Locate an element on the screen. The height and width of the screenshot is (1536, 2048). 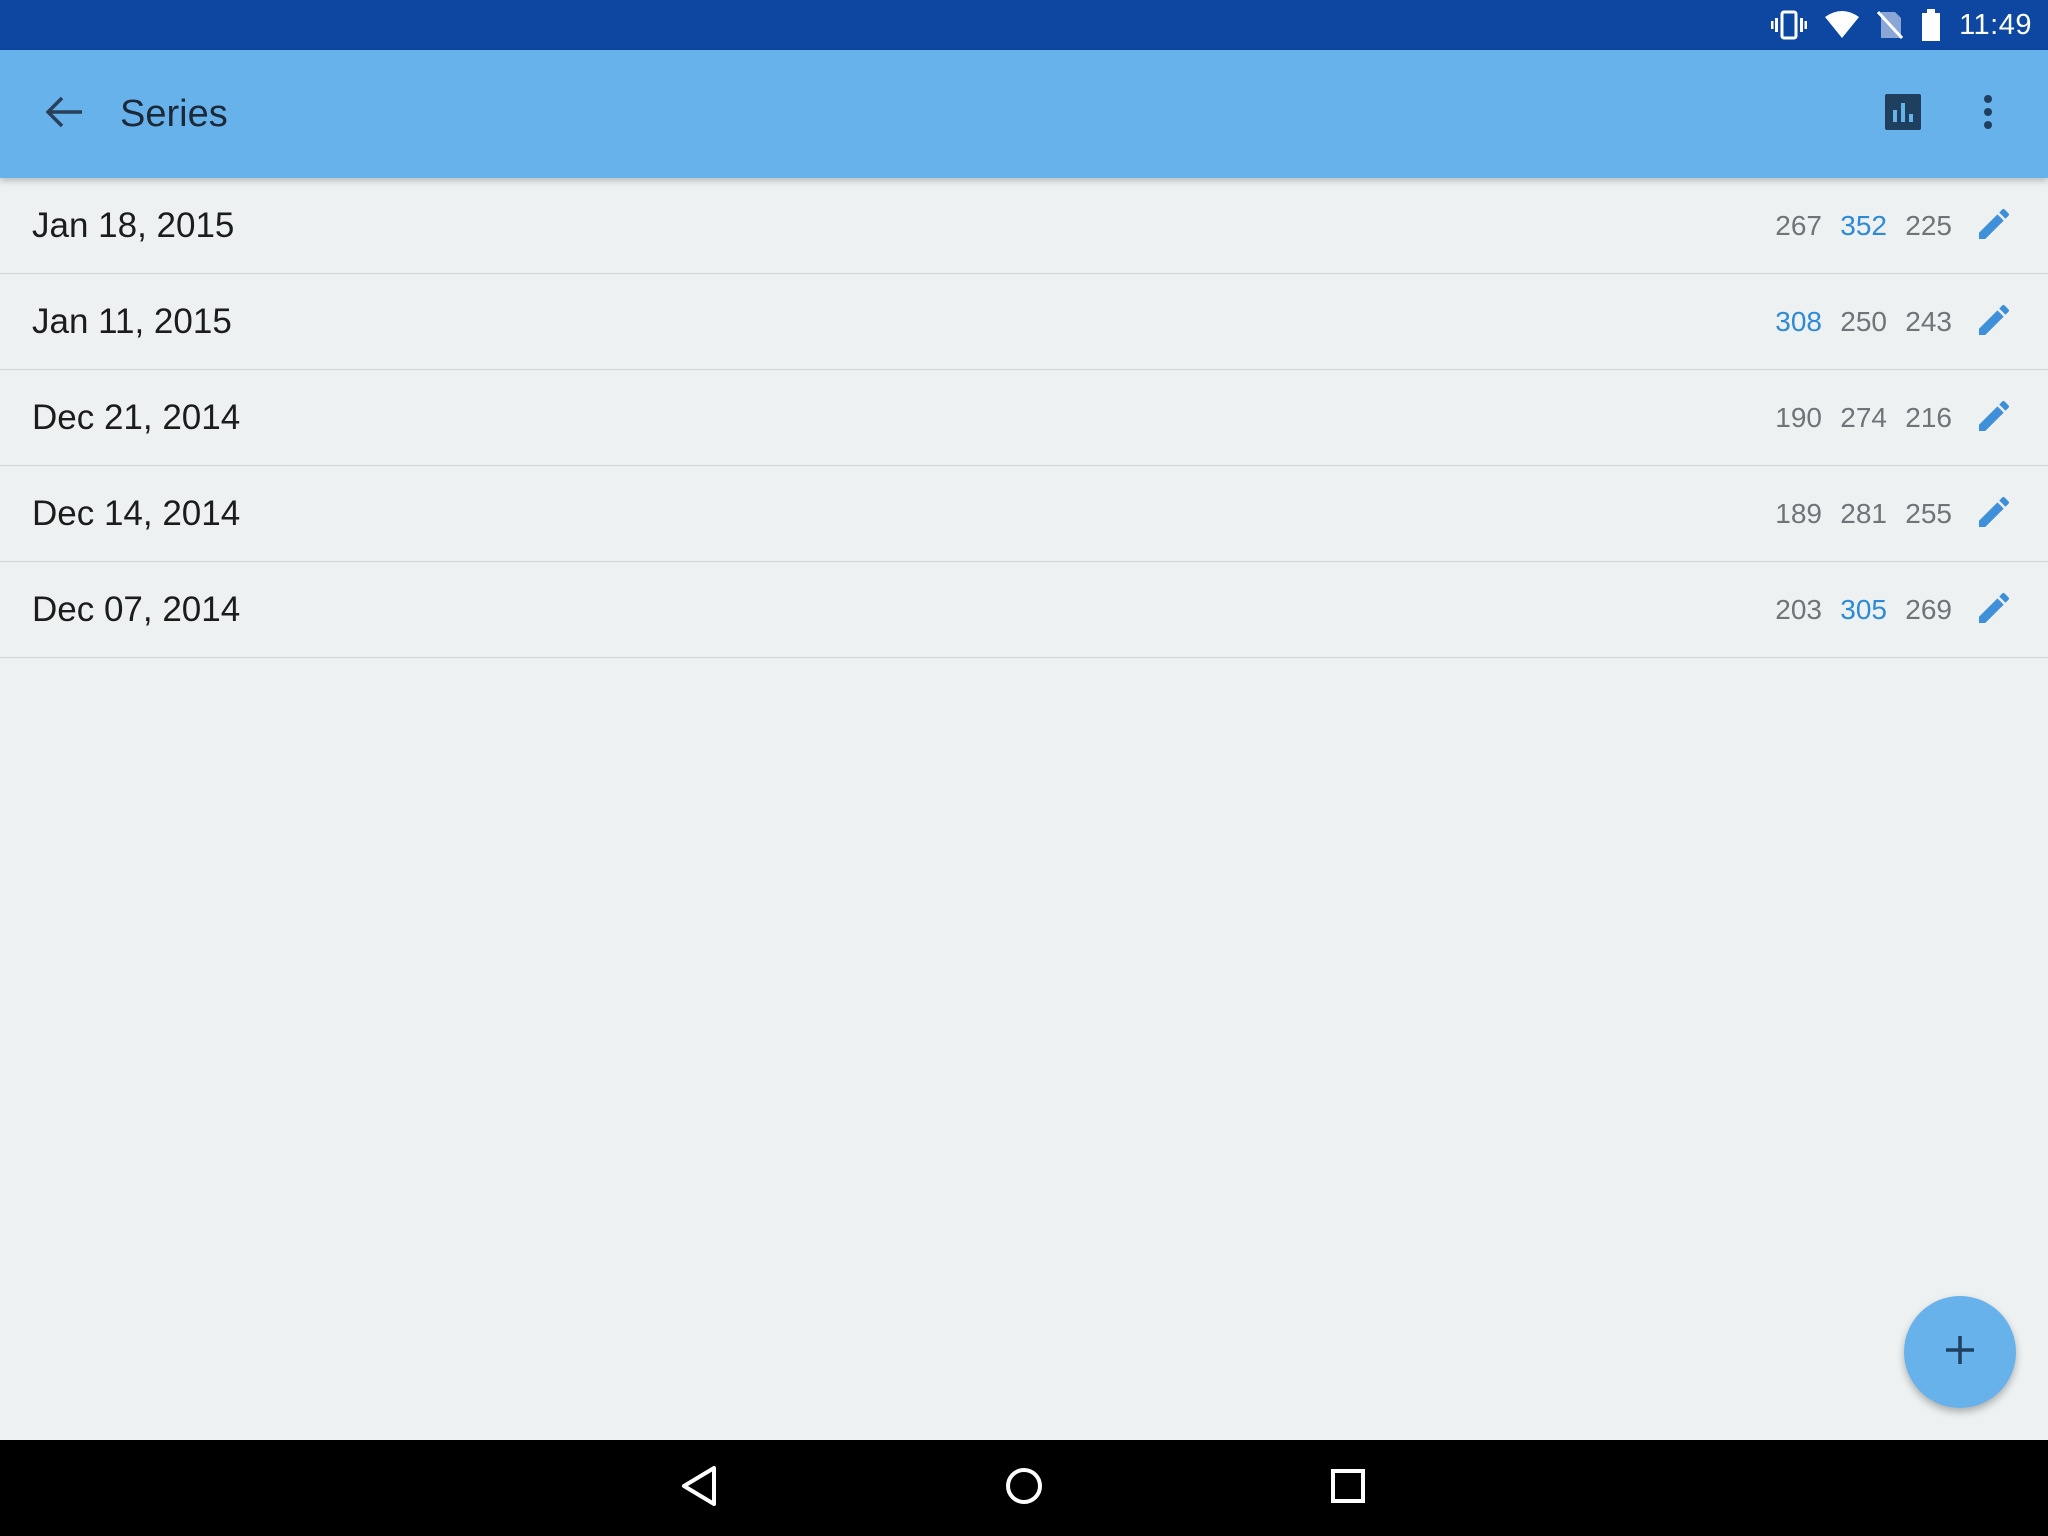
bar-chart-icon is located at coordinates (1903, 114).